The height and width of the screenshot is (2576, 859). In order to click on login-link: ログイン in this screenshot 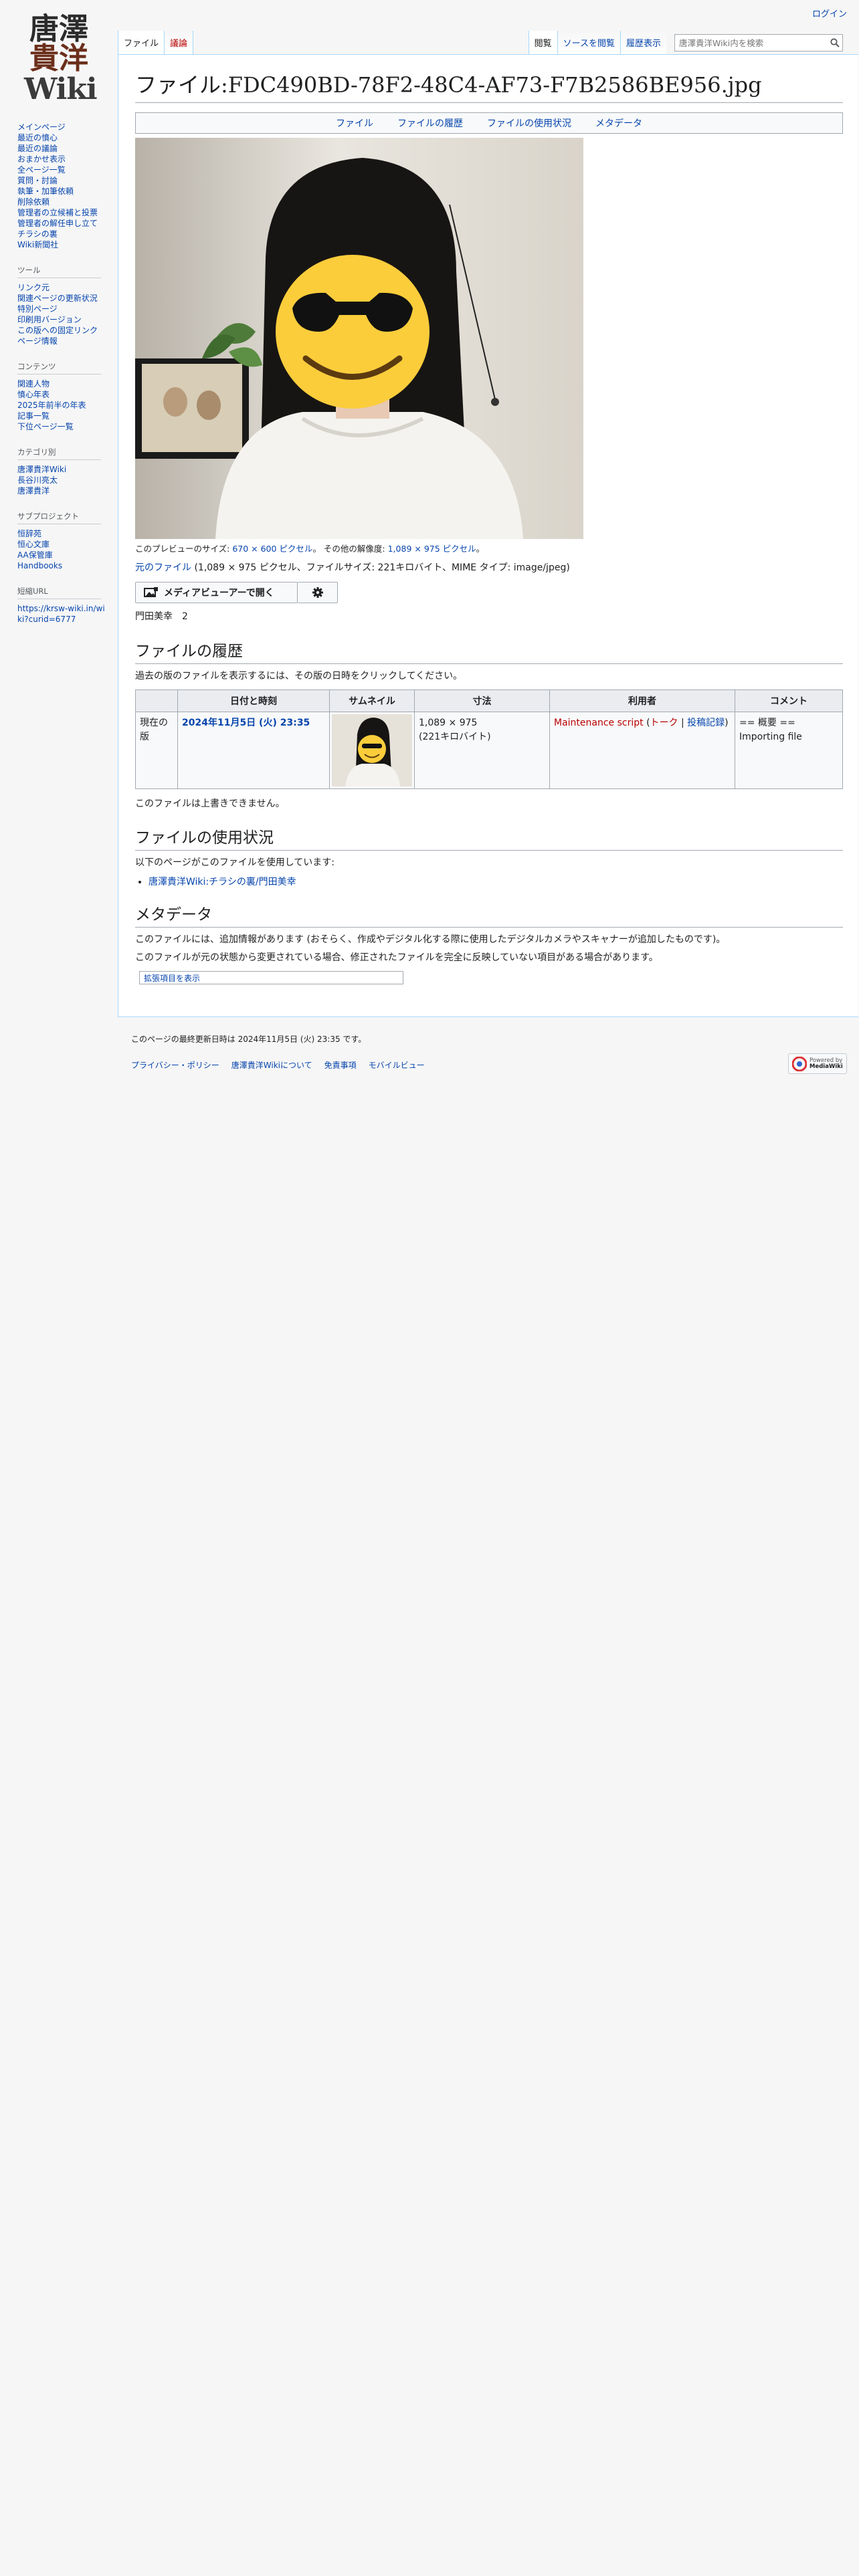, I will do `click(829, 14)`.